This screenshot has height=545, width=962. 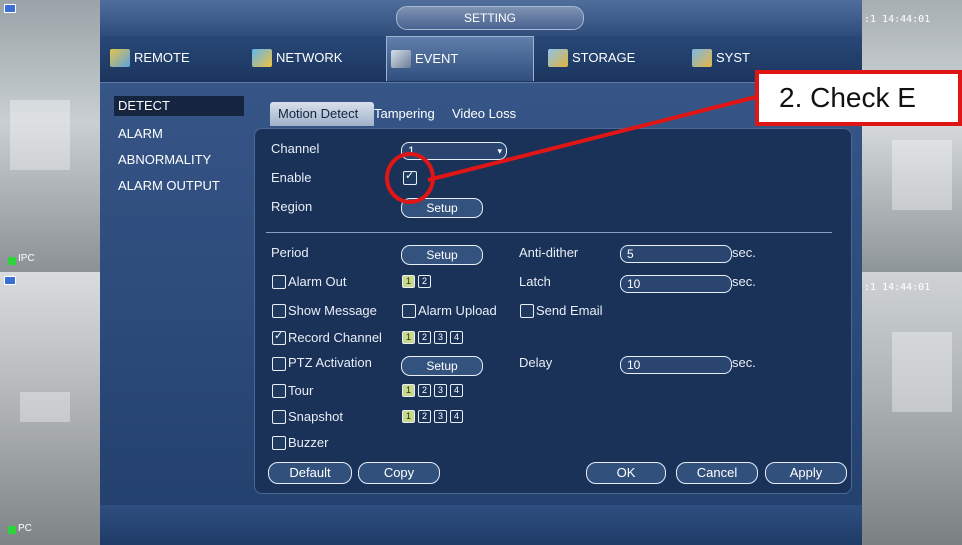 I want to click on record-channel-label: Record Channel, so click(x=335, y=337).